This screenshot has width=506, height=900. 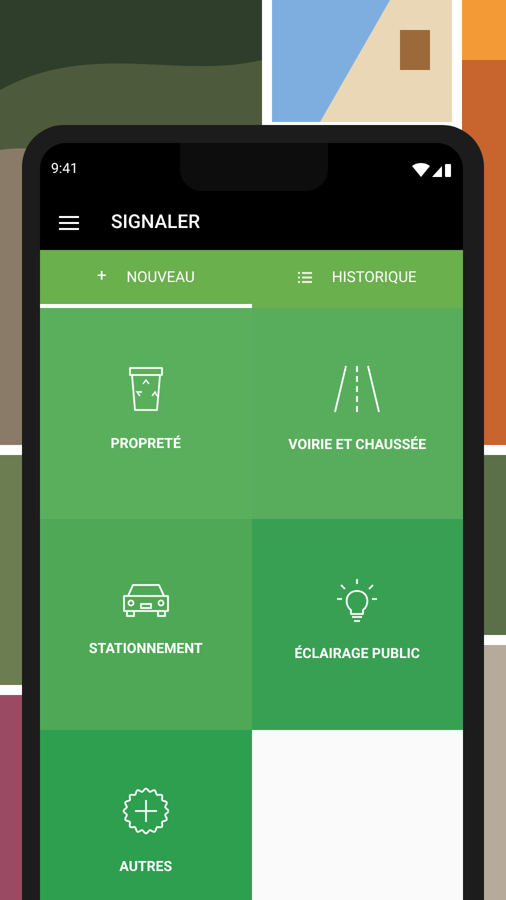 What do you see at coordinates (69, 223) in the screenshot?
I see `menu-icon` at bounding box center [69, 223].